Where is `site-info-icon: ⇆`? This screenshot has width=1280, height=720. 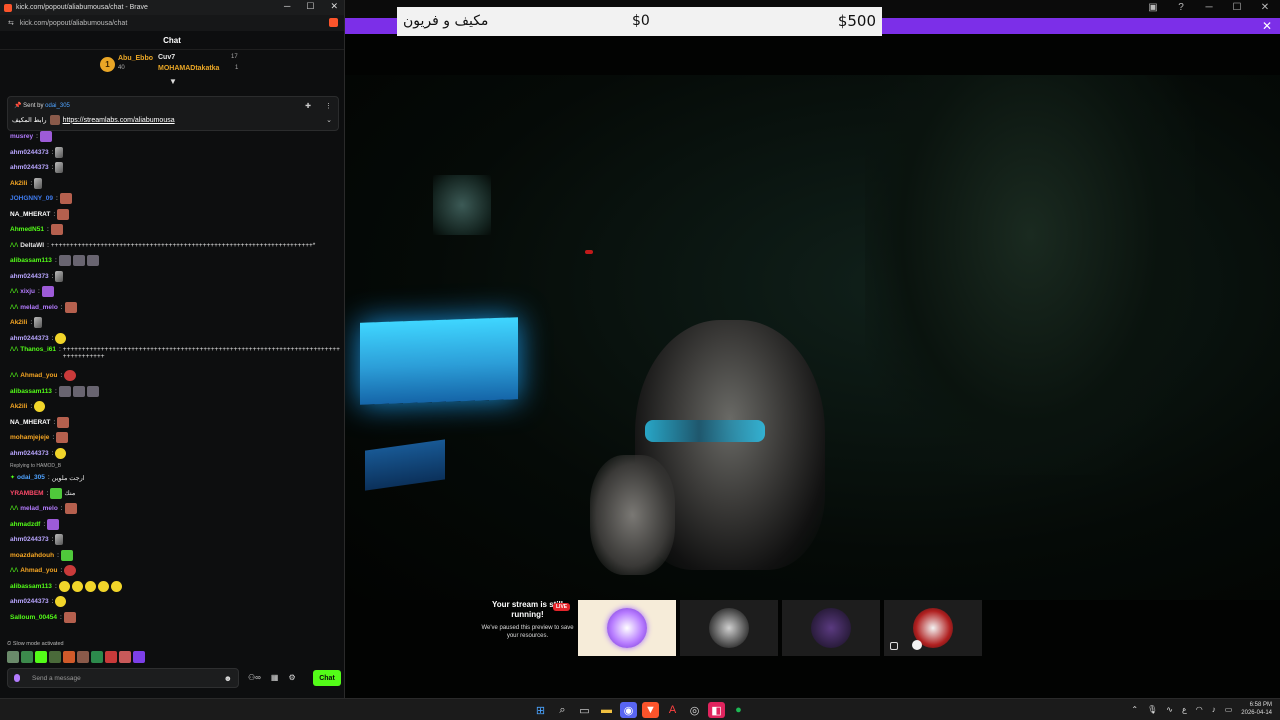
site-info-icon: ⇆ is located at coordinates (11, 23).